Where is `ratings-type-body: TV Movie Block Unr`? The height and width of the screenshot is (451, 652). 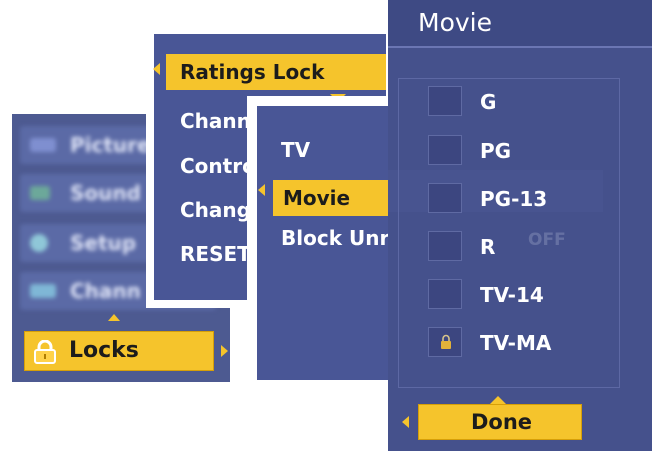 ratings-type-body: TV Movie Block Unr is located at coordinates (327, 243).